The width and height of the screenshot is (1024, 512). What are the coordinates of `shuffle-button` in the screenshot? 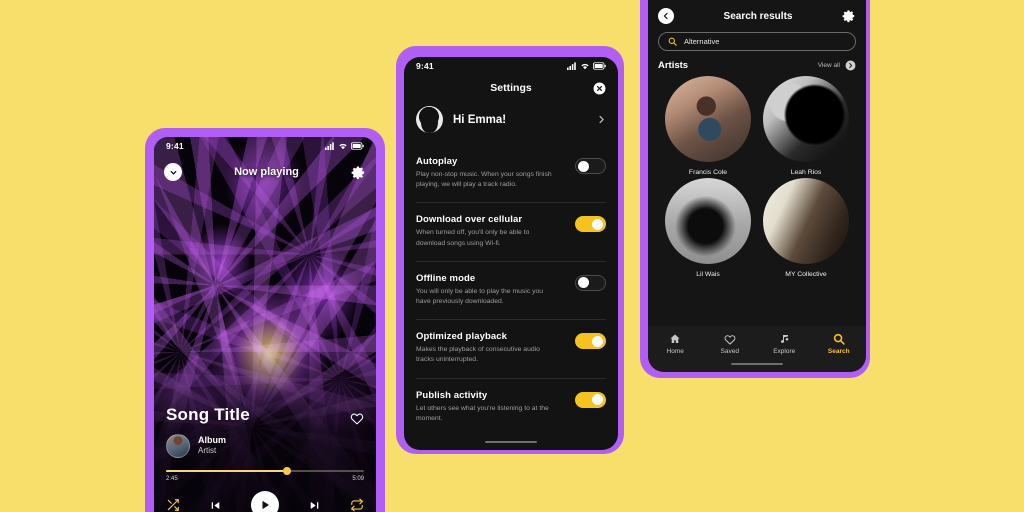 It's located at (173, 505).